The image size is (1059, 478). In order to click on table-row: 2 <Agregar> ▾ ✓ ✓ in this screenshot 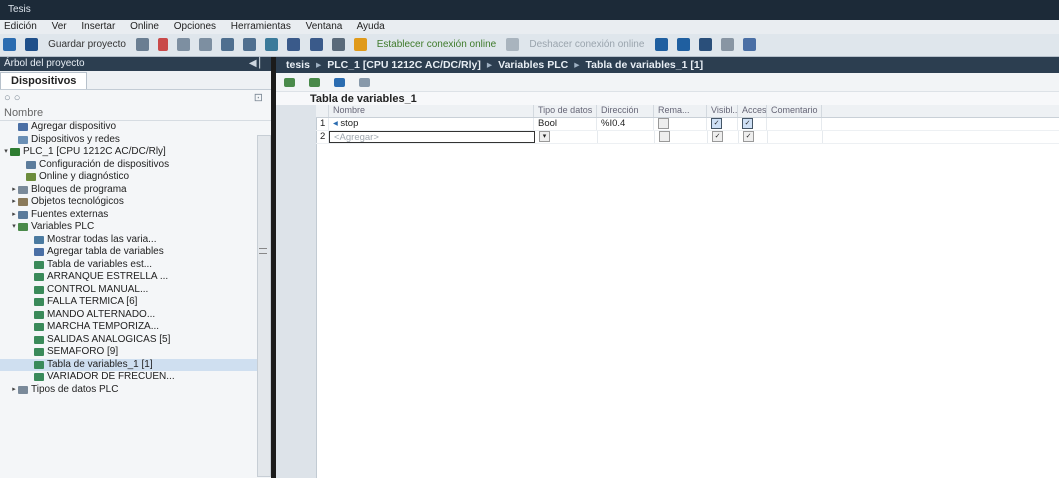, I will do `click(687, 137)`.